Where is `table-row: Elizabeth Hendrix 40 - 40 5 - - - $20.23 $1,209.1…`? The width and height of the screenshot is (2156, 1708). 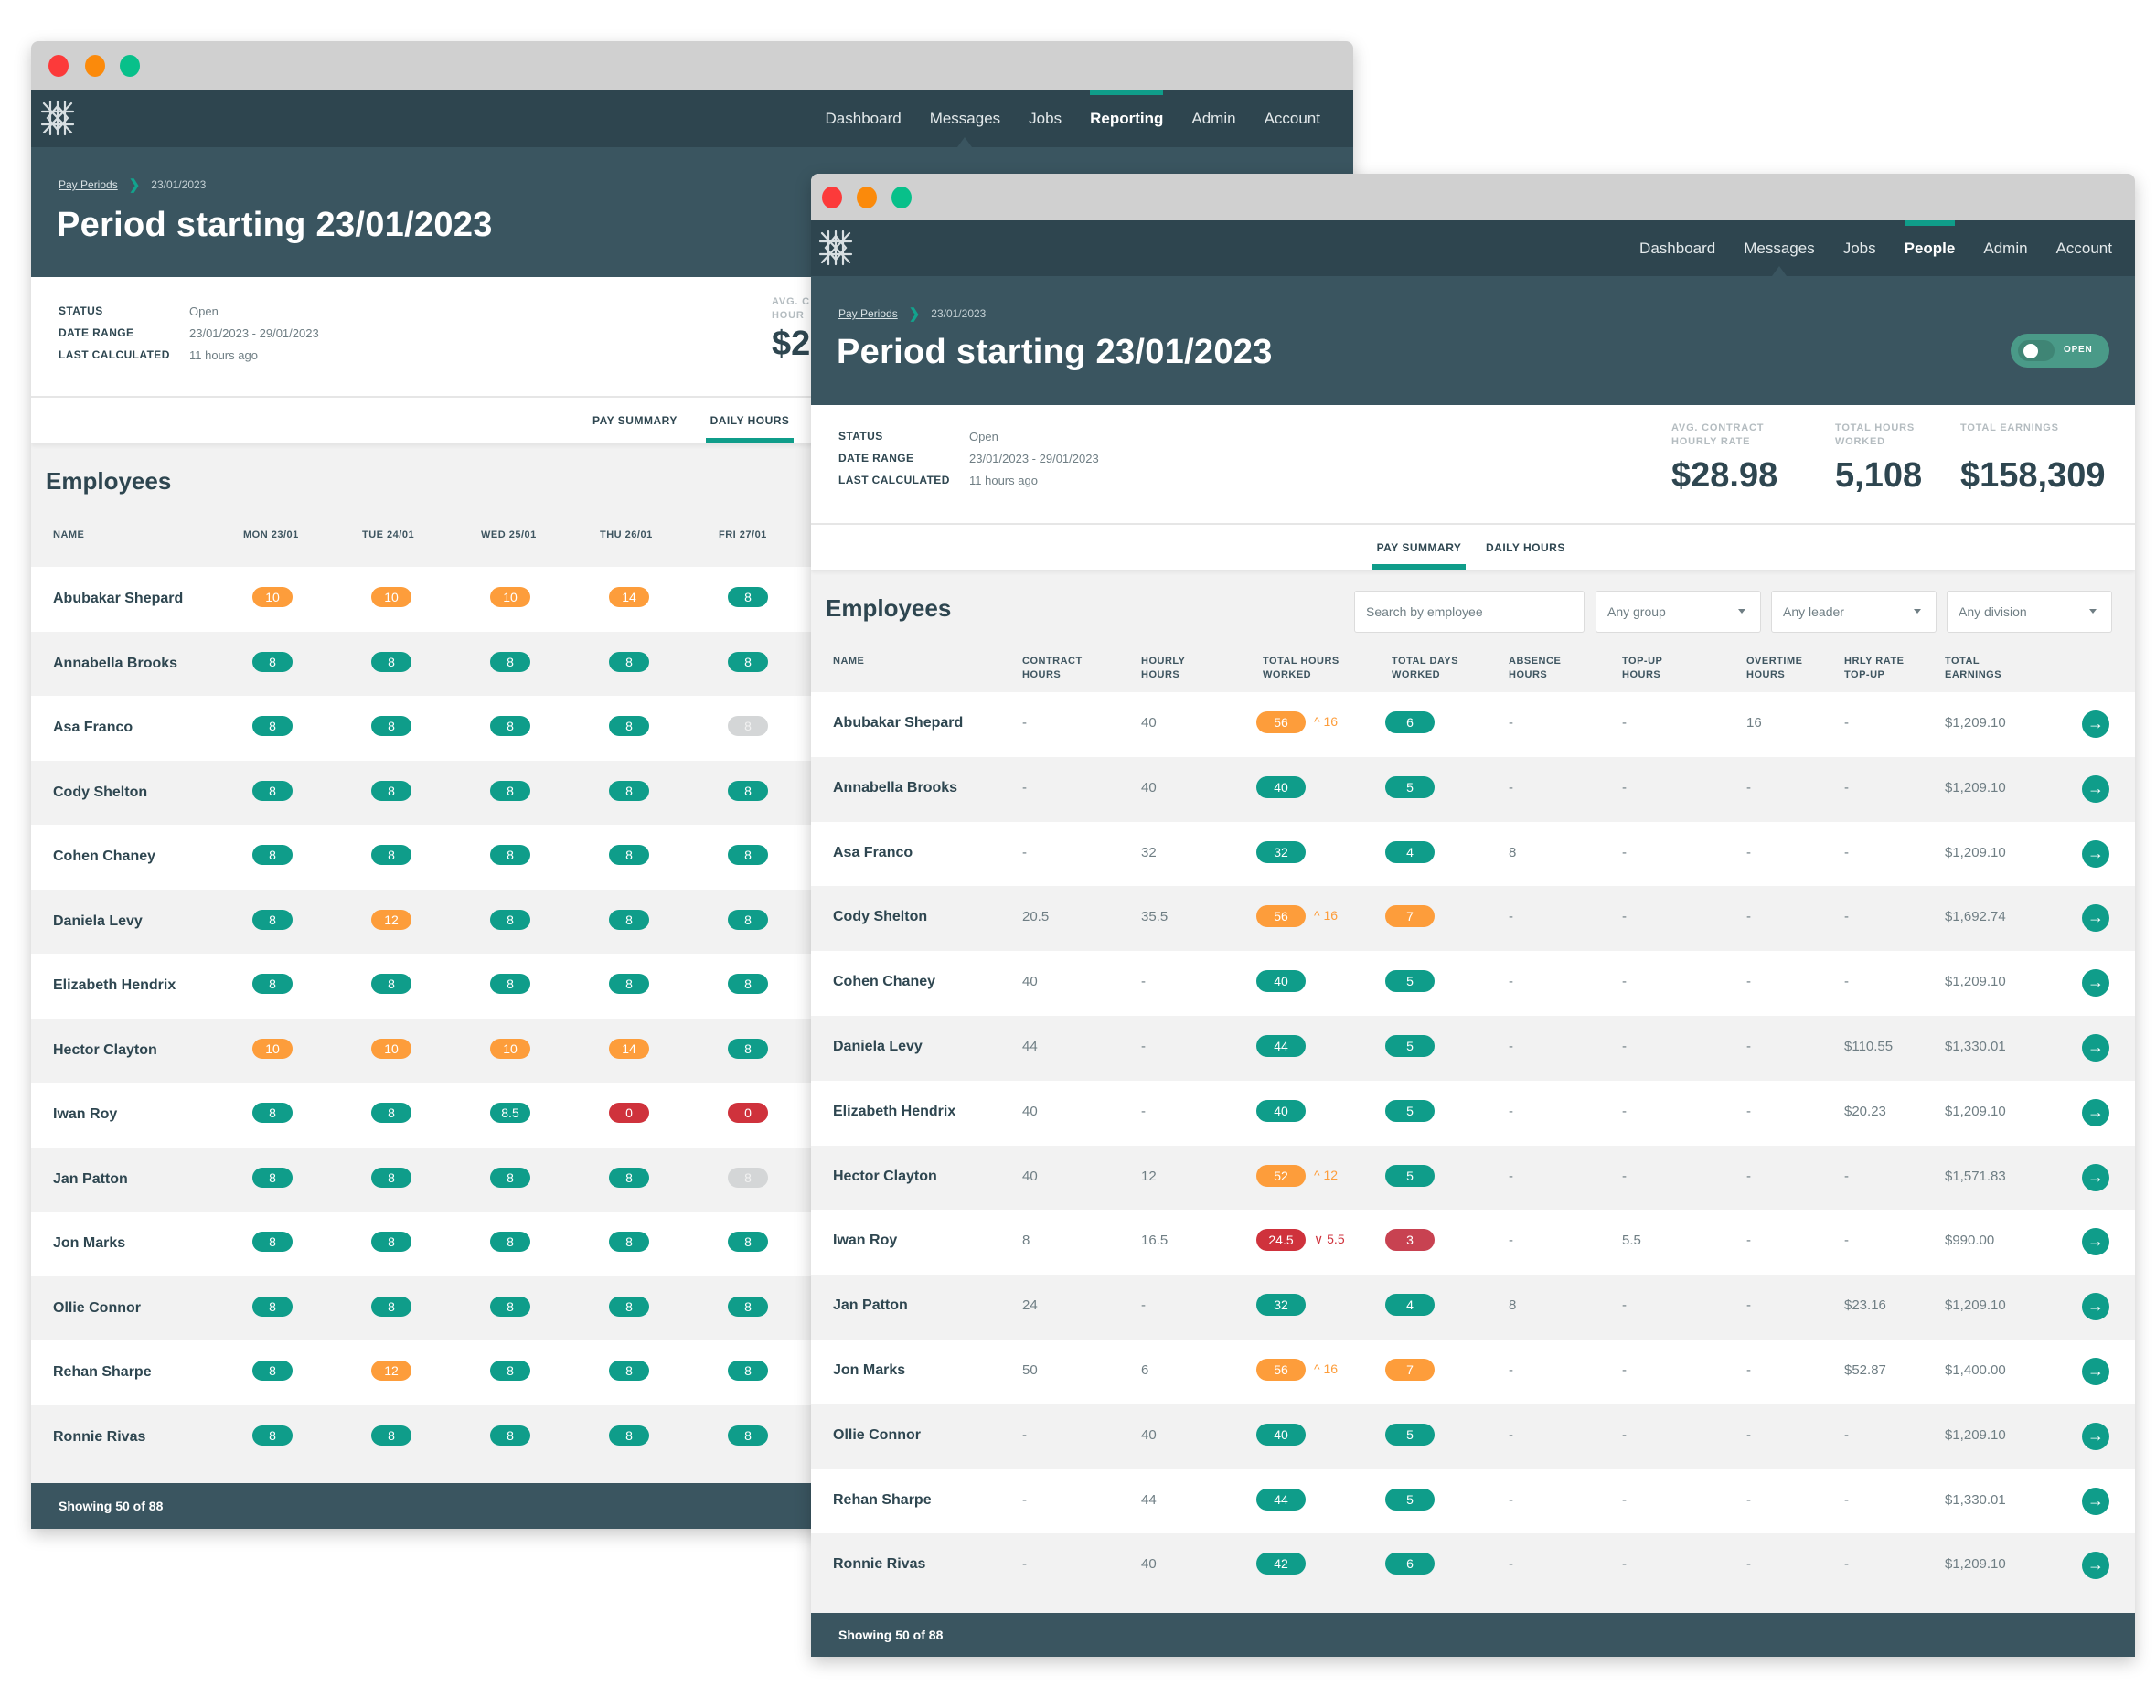 table-row: Elizabeth Hendrix 40 - 40 5 - - - $20.23 $1,209.1… is located at coordinates (1473, 1113).